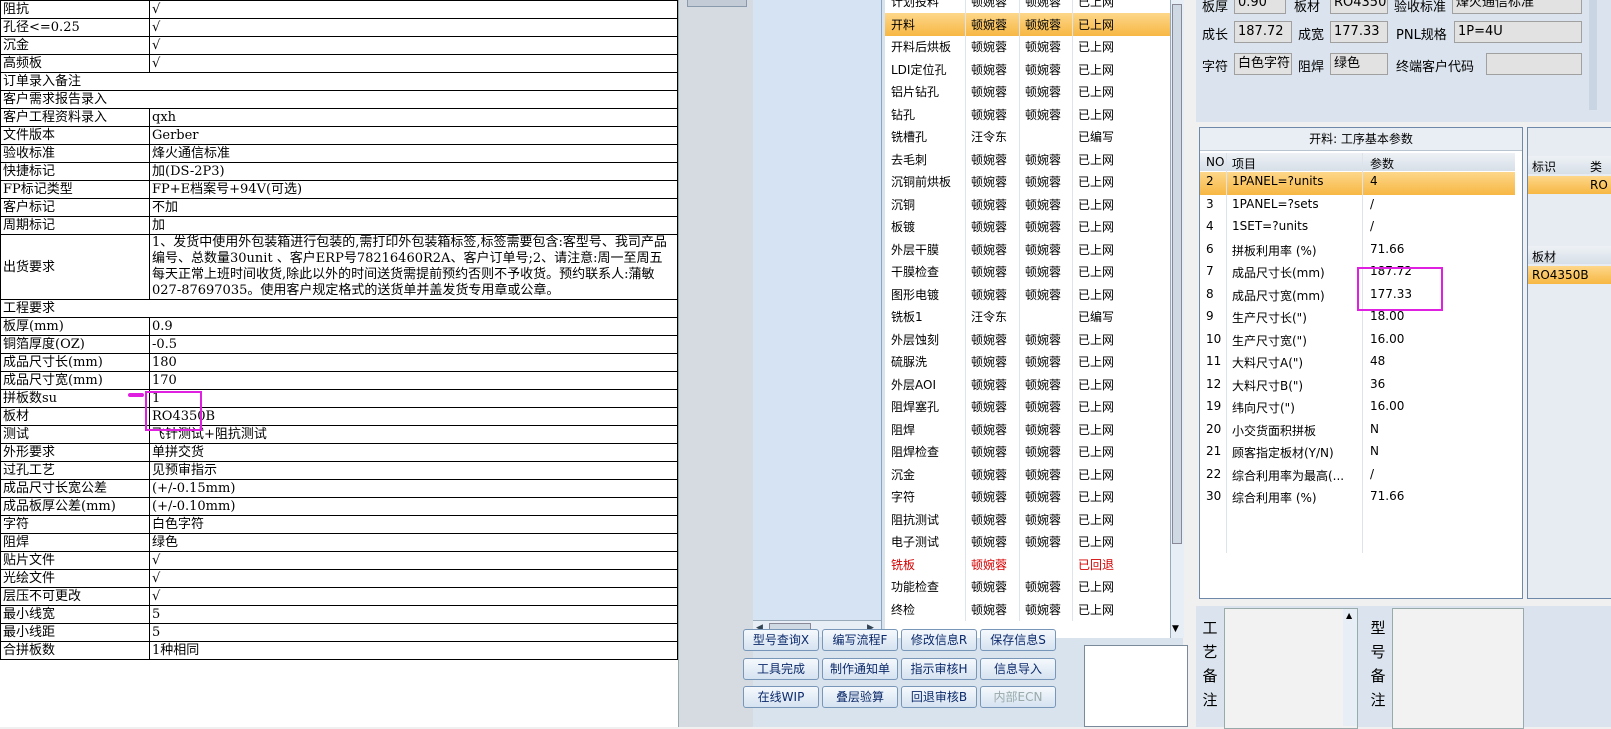  Describe the element at coordinates (1027, 339) in the screenshot. I see `process-row: 外层蚀刻 顿婉蓉 顿婉蓉 已上网` at that location.